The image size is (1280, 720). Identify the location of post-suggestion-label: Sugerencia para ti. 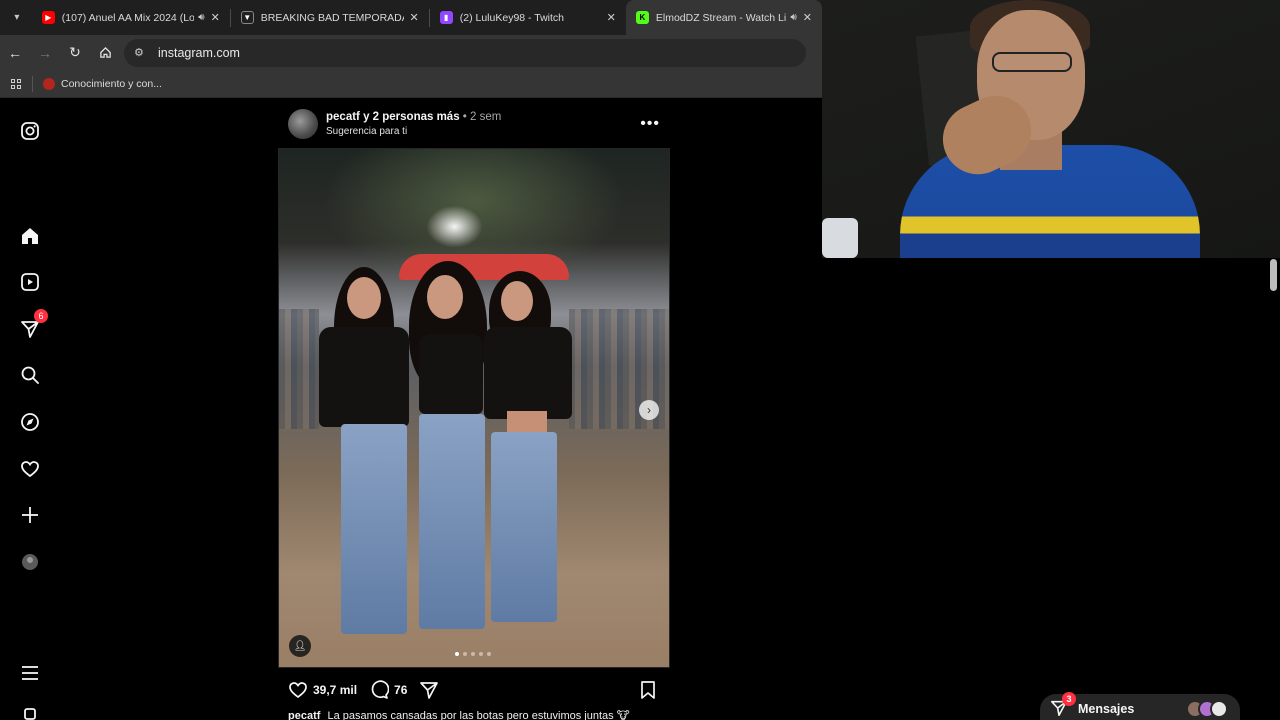
(367, 131).